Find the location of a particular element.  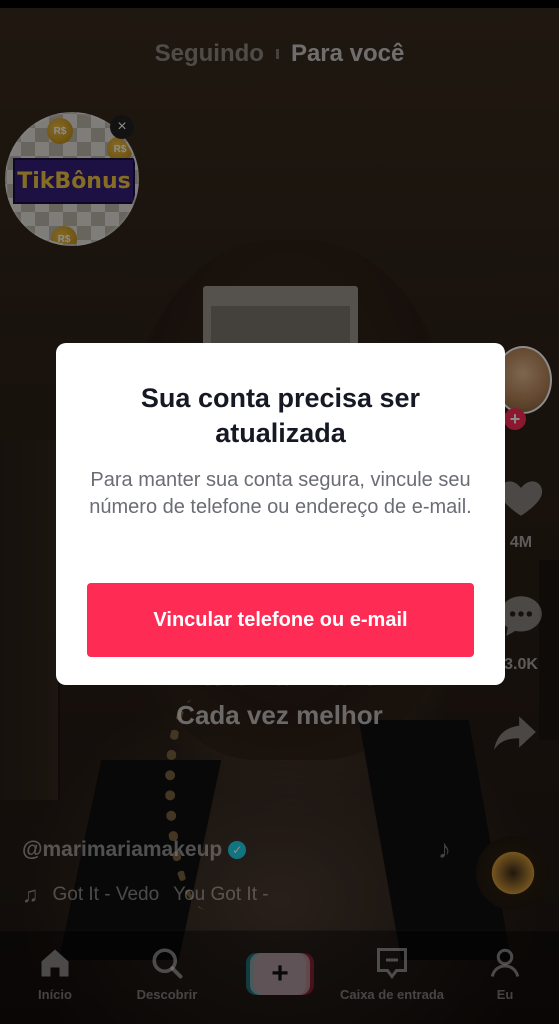

link-phone-or-email-button: Vincular telefone ou e-mail is located at coordinates (280, 620).